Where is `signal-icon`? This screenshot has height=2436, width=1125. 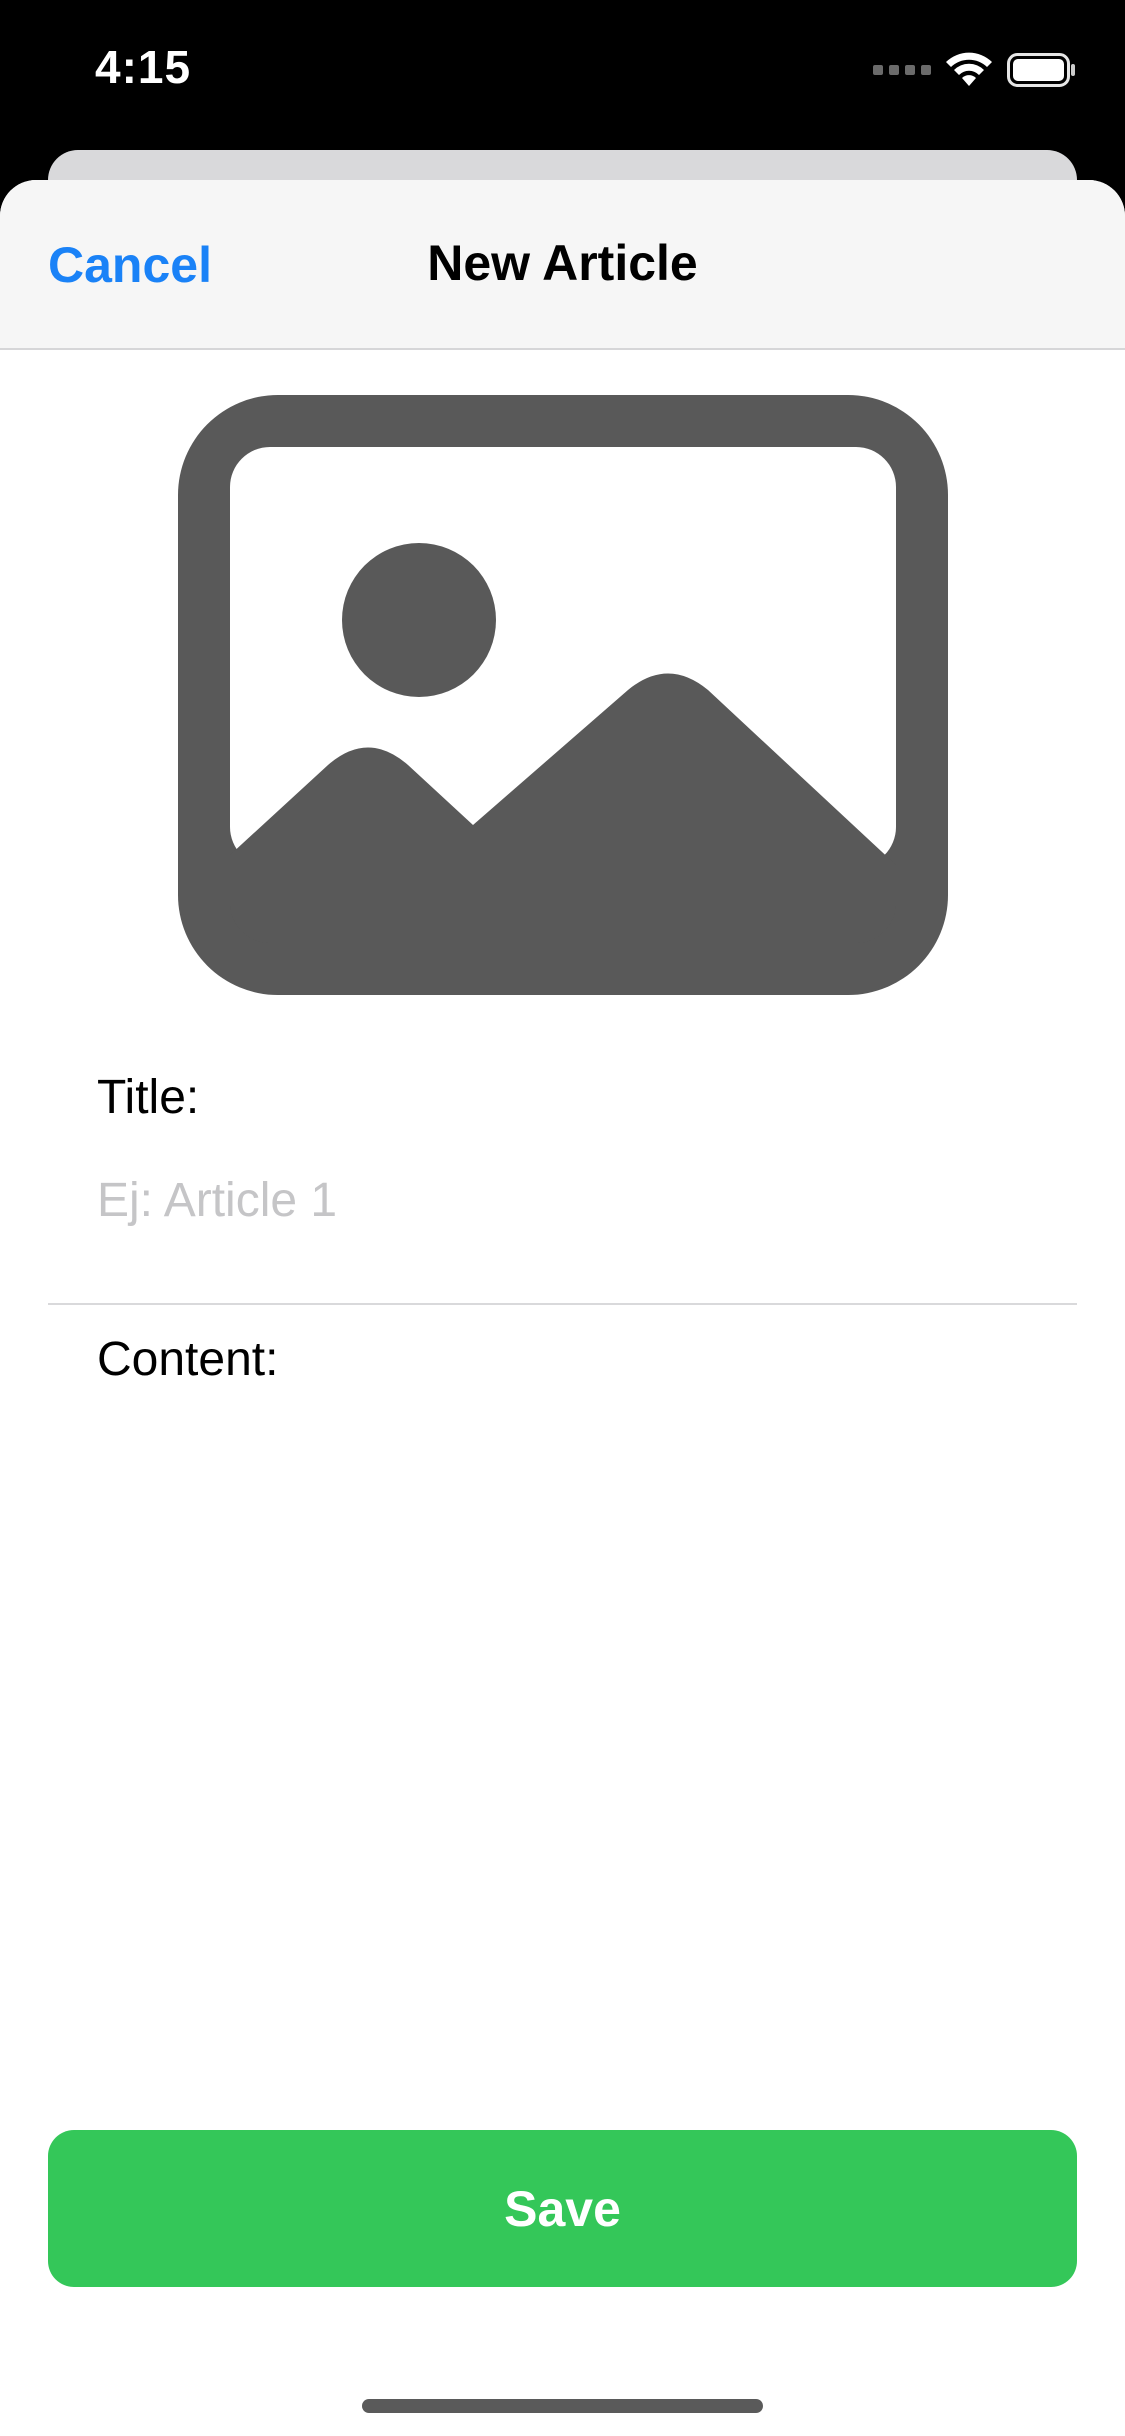 signal-icon is located at coordinates (902, 70).